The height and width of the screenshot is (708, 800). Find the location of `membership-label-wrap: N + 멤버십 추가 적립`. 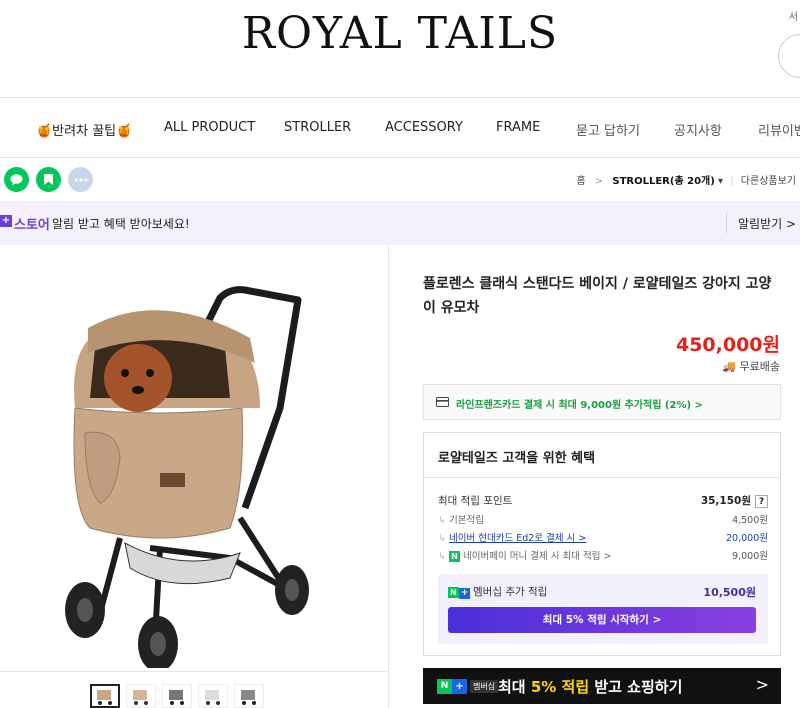

membership-label-wrap: N + 멤버십 추가 적립 is located at coordinates (497, 591).